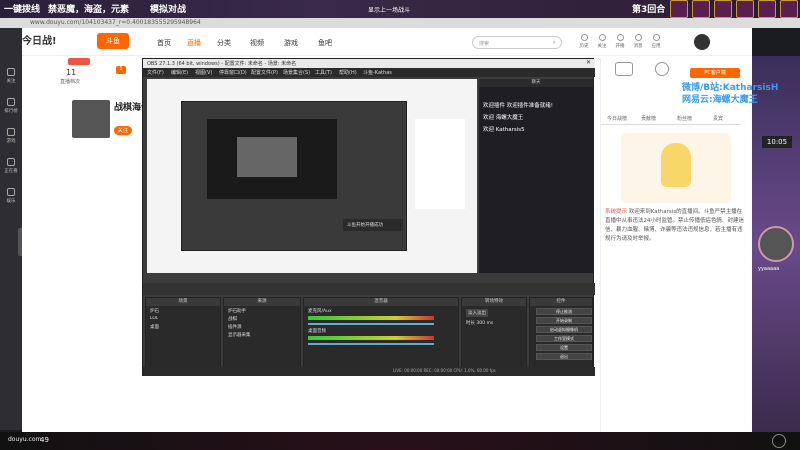 The width and height of the screenshot is (800, 450). I want to click on brand-text: douyu.com, so click(25, 439).